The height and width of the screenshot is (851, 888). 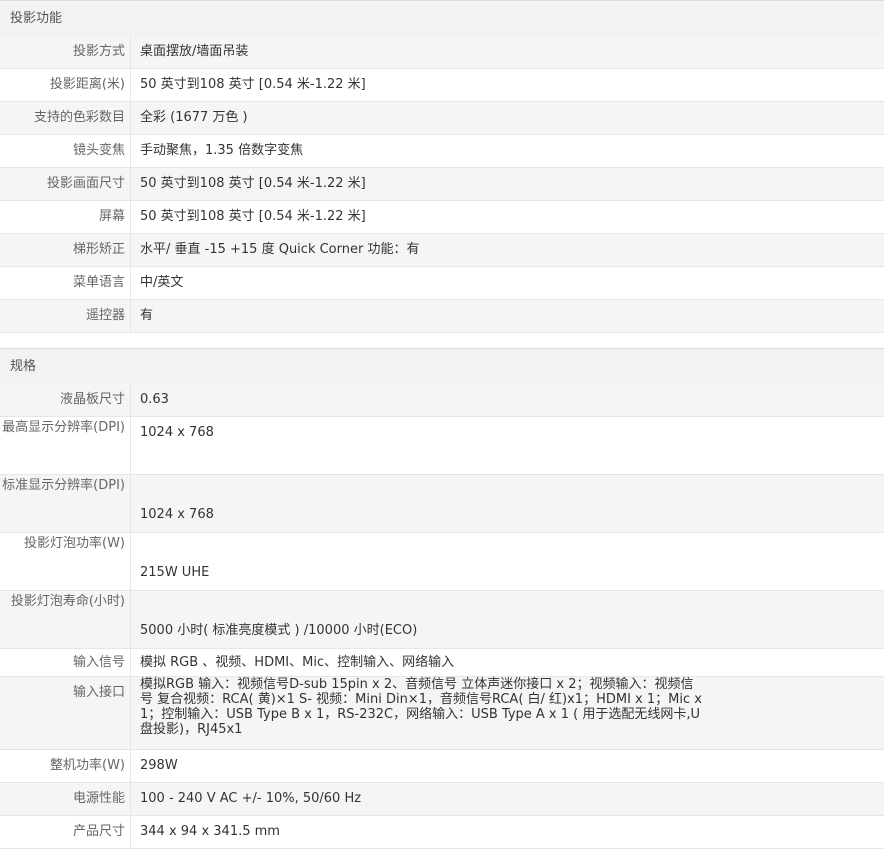 I want to click on row-value: 298W, so click(x=159, y=765).